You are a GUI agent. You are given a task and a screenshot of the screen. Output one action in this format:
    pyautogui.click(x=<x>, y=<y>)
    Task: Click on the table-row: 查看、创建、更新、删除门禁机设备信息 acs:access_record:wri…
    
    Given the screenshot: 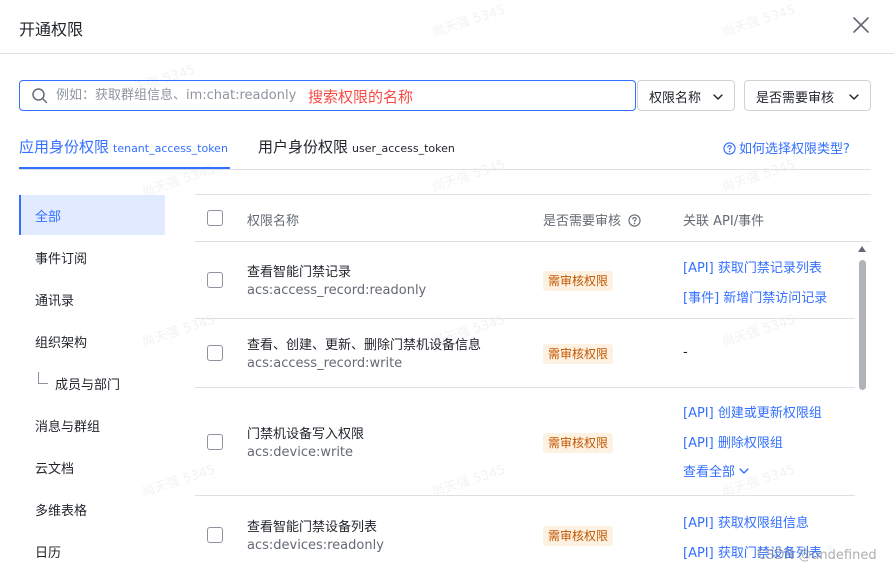 What is the action you would take?
    pyautogui.click(x=525, y=353)
    